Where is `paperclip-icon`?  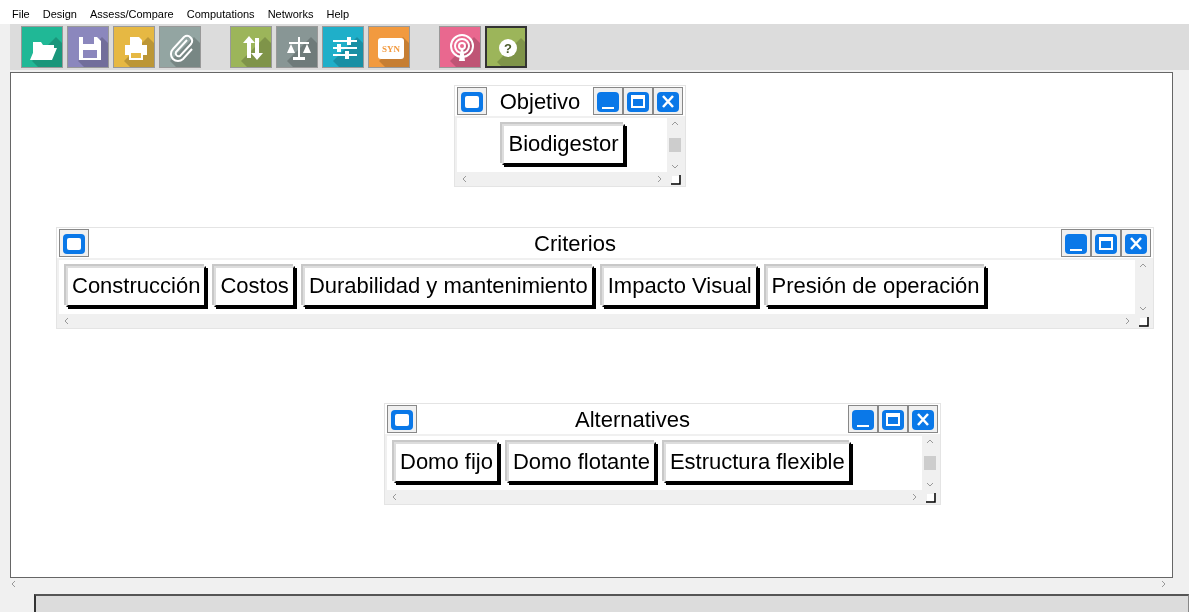
paperclip-icon is located at coordinates (181, 49).